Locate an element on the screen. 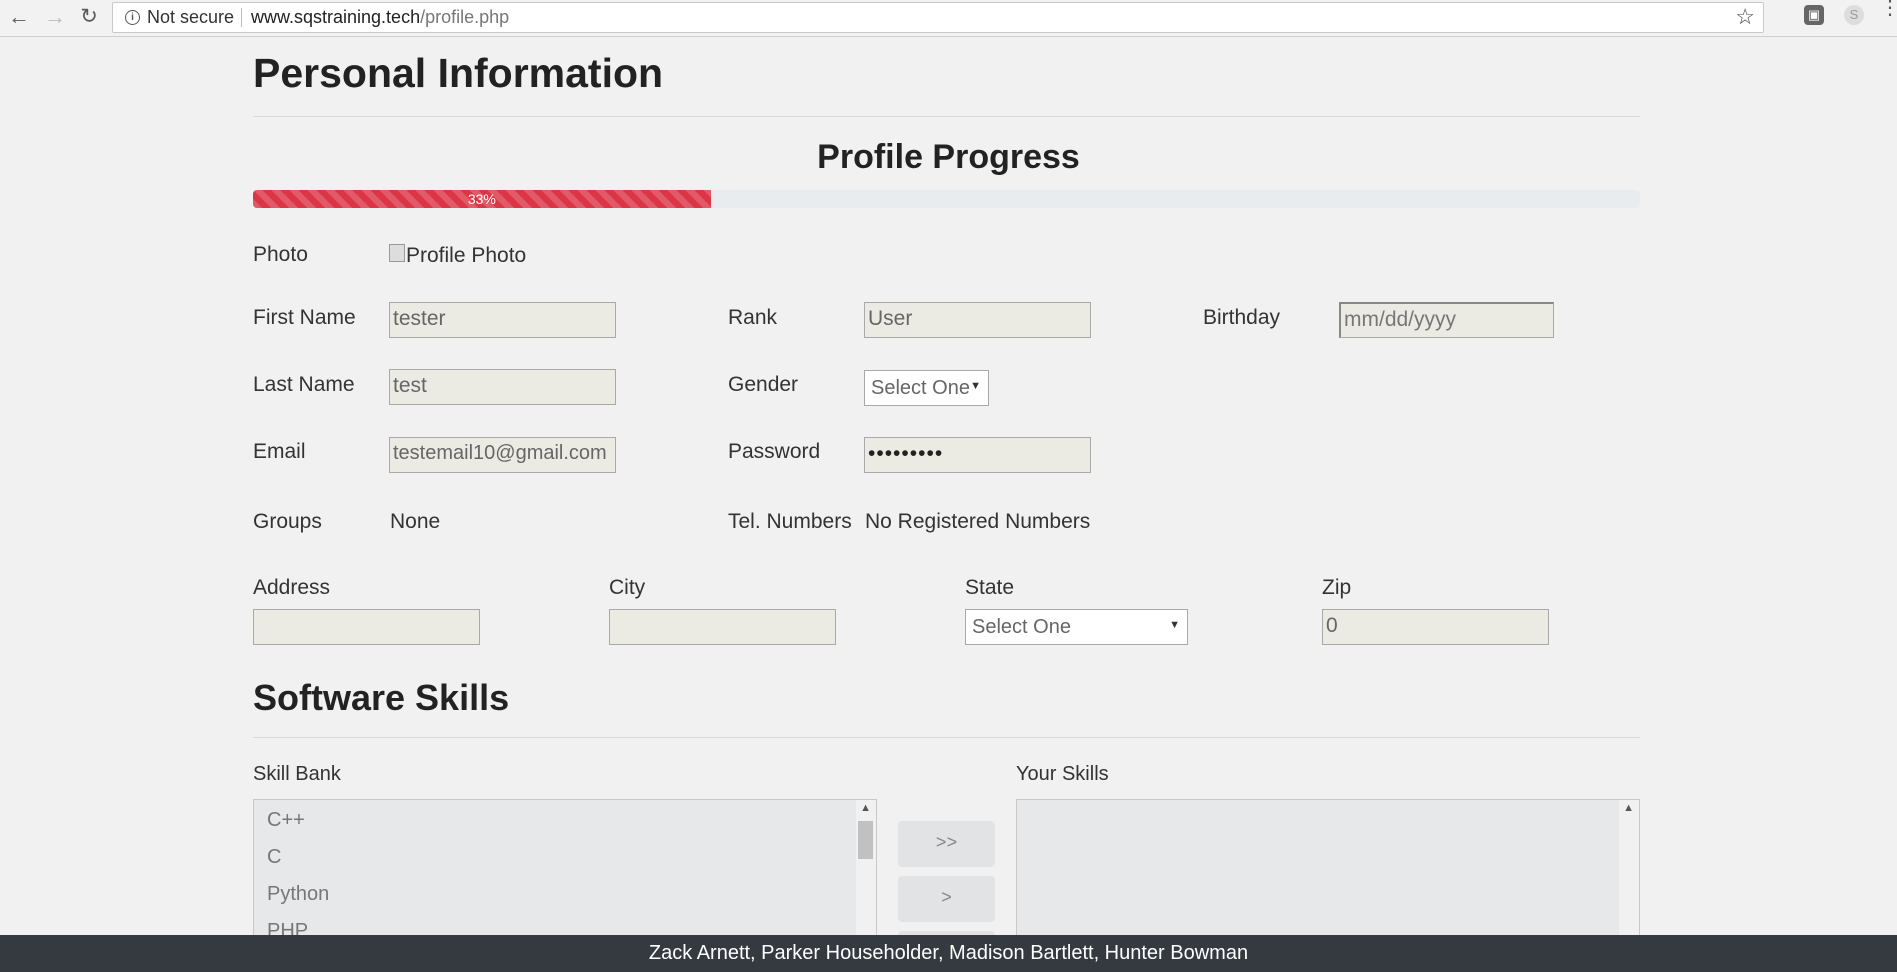  omnibox-divider is located at coordinates (241, 17).